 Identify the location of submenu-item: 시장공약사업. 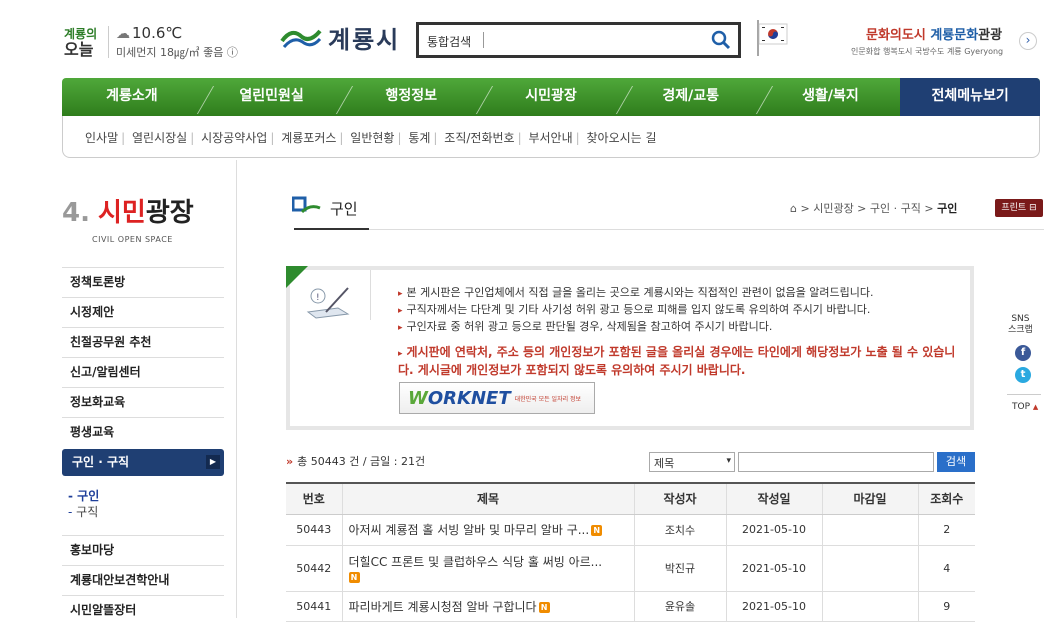
(234, 138).